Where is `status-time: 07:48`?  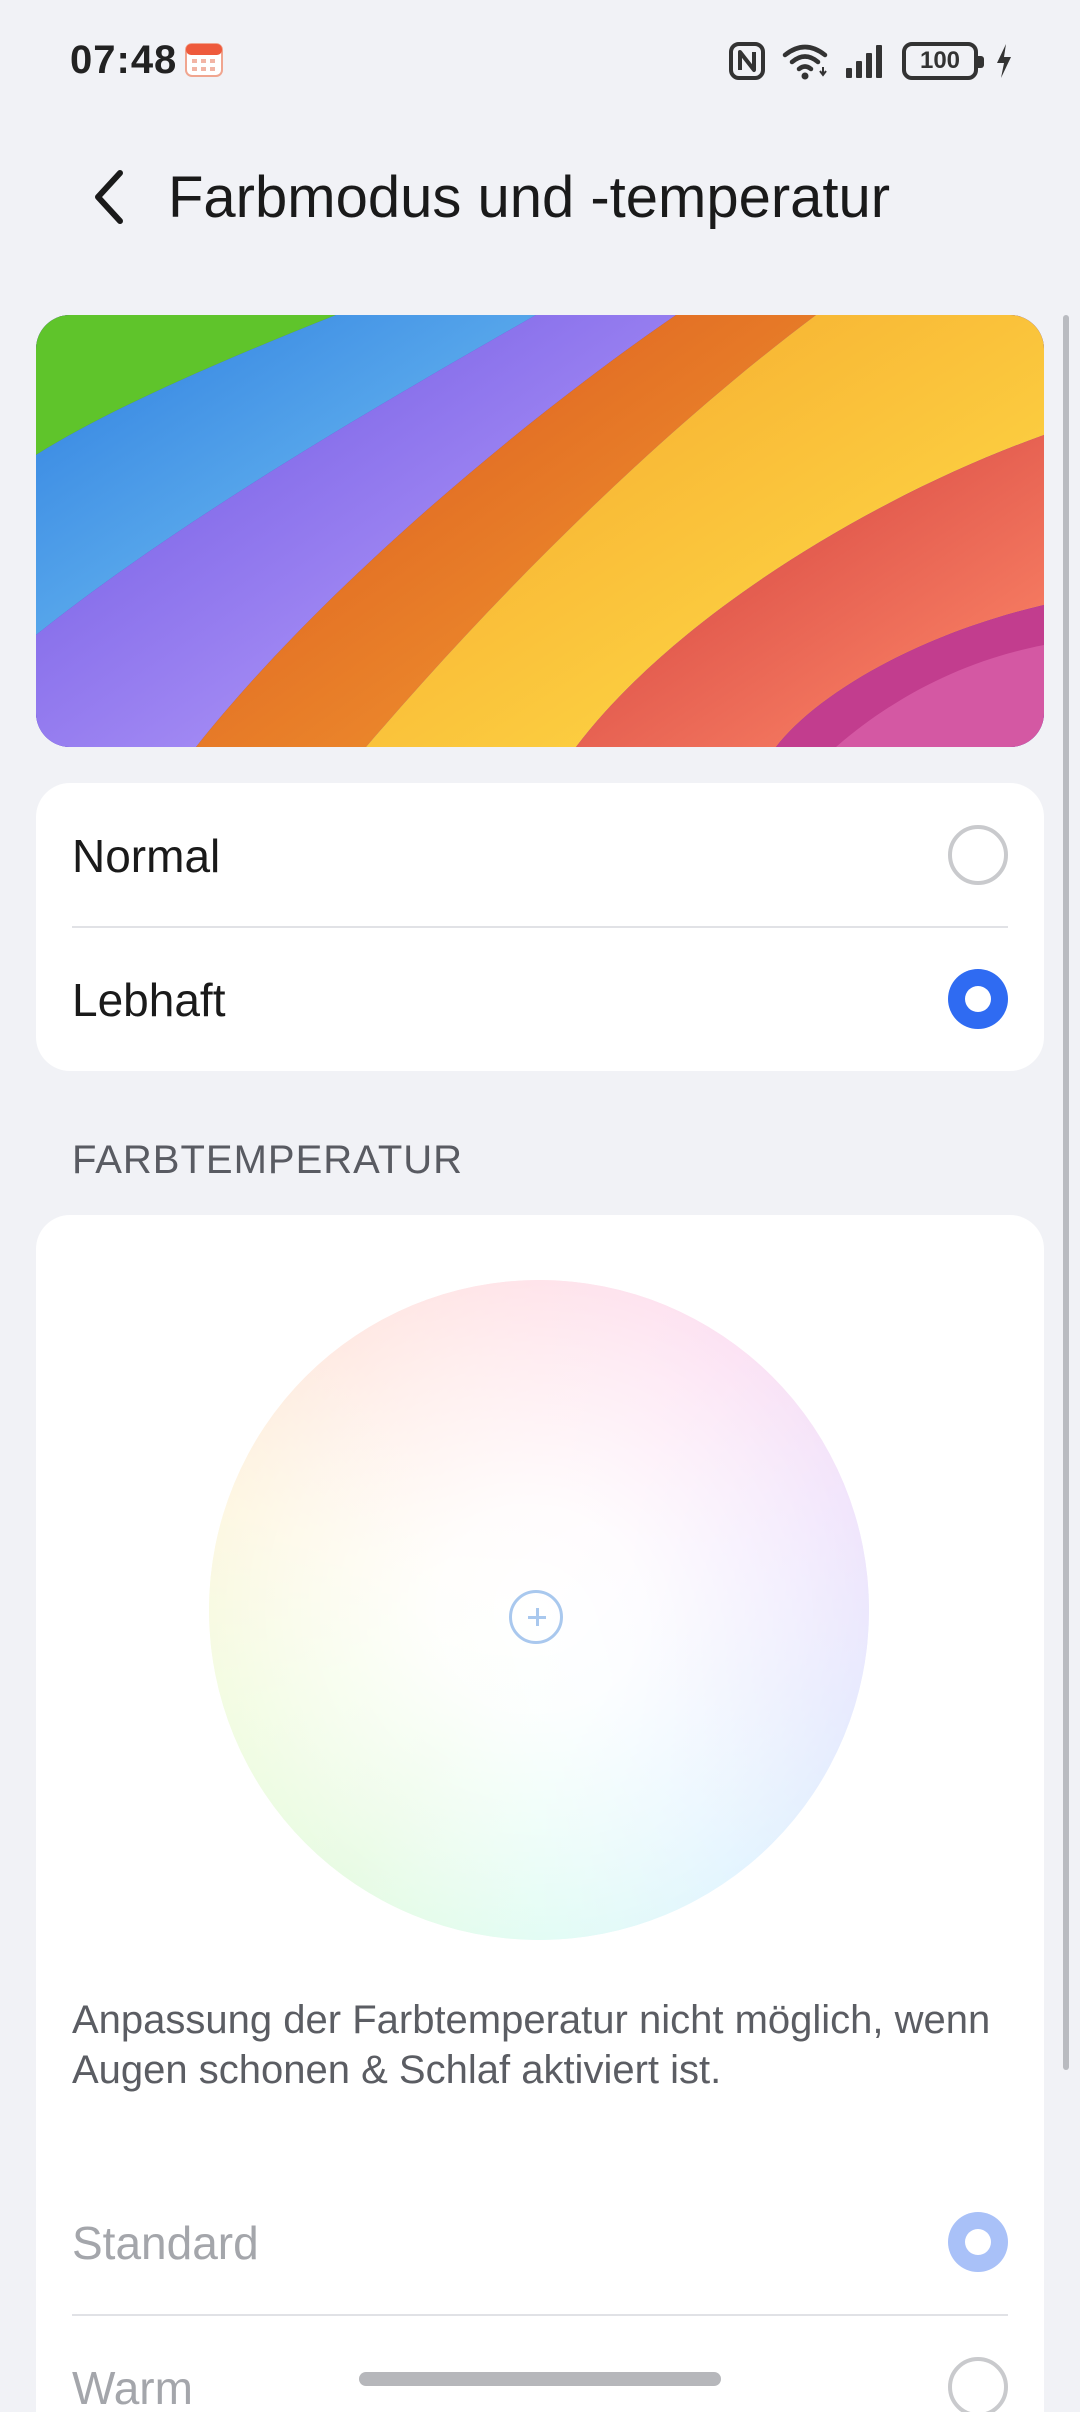
status-time: 07:48 is located at coordinates (124, 60).